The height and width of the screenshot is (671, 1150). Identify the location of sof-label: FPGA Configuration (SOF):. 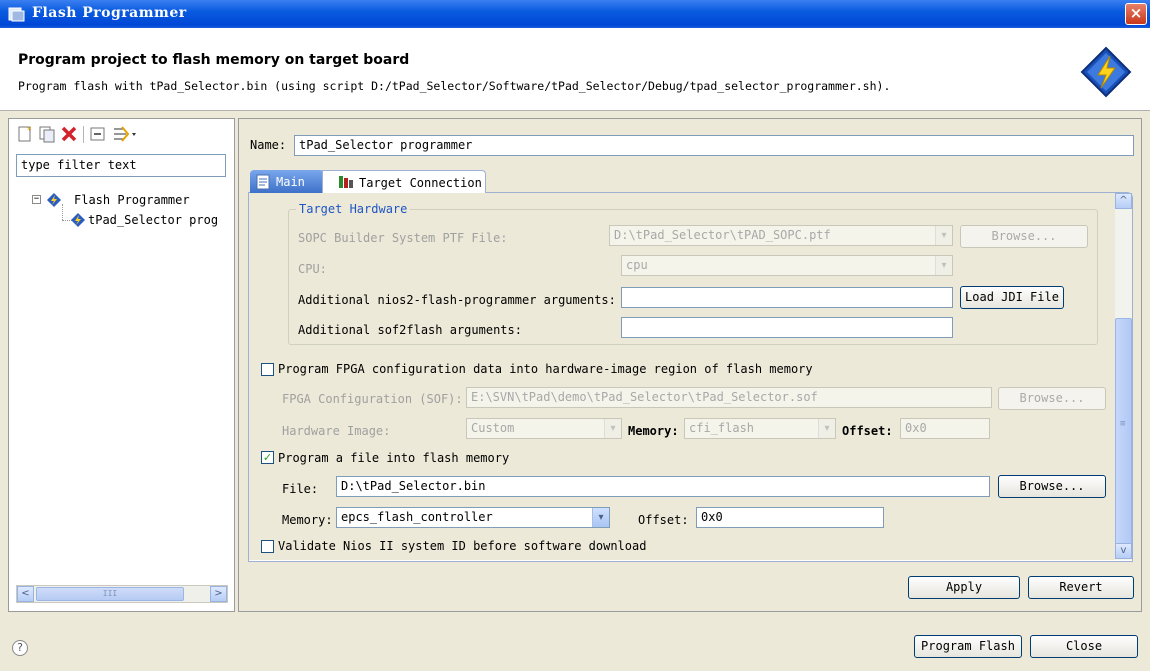
(372, 399).